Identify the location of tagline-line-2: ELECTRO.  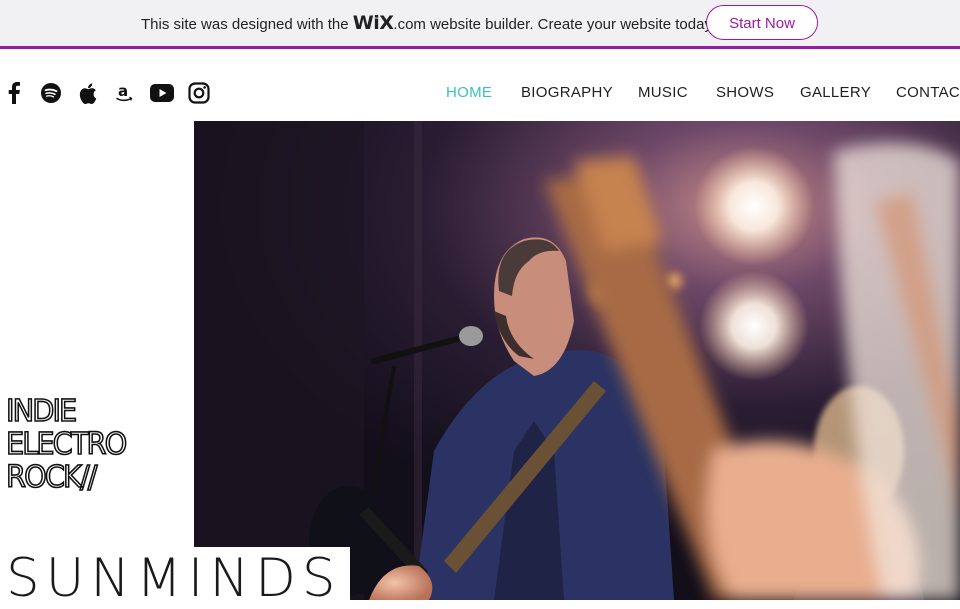
(66, 444).